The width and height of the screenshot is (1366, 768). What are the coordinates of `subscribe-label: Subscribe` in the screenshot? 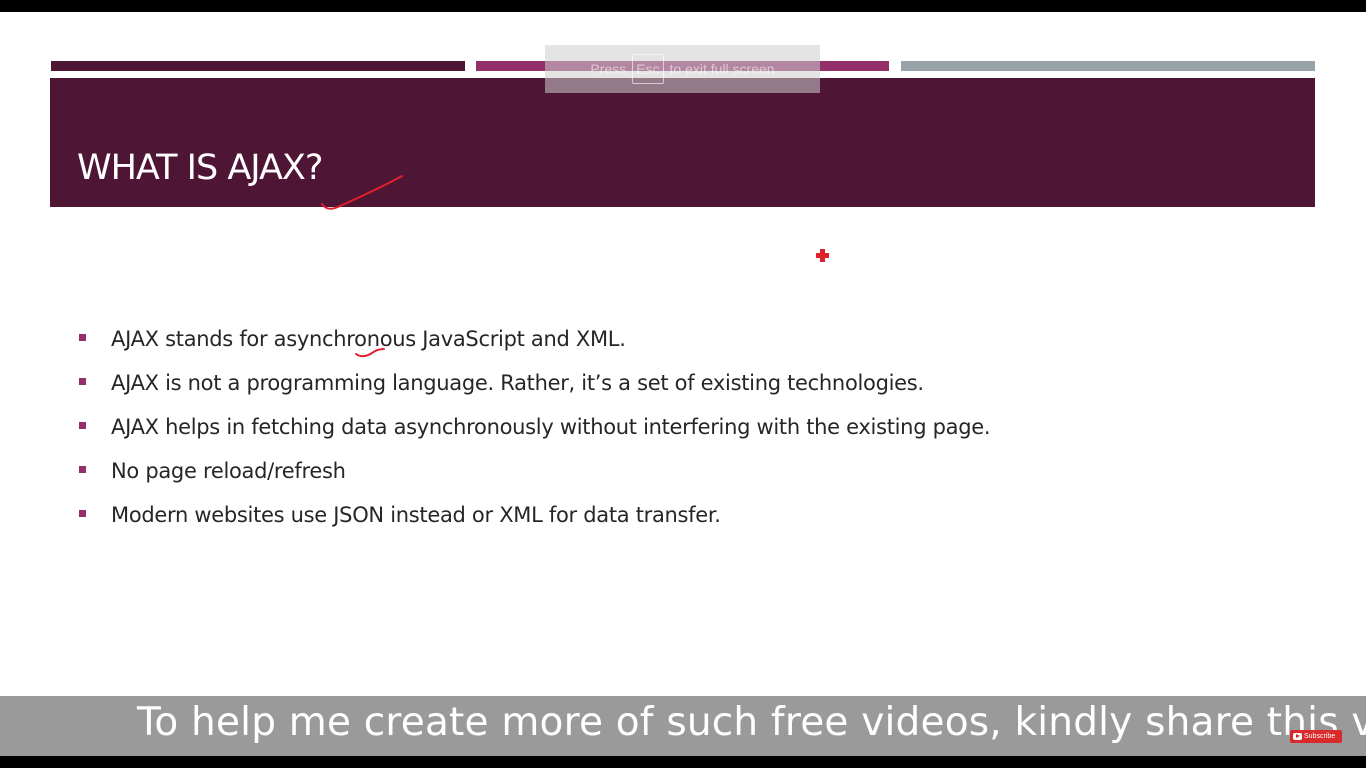 It's located at (1320, 736).